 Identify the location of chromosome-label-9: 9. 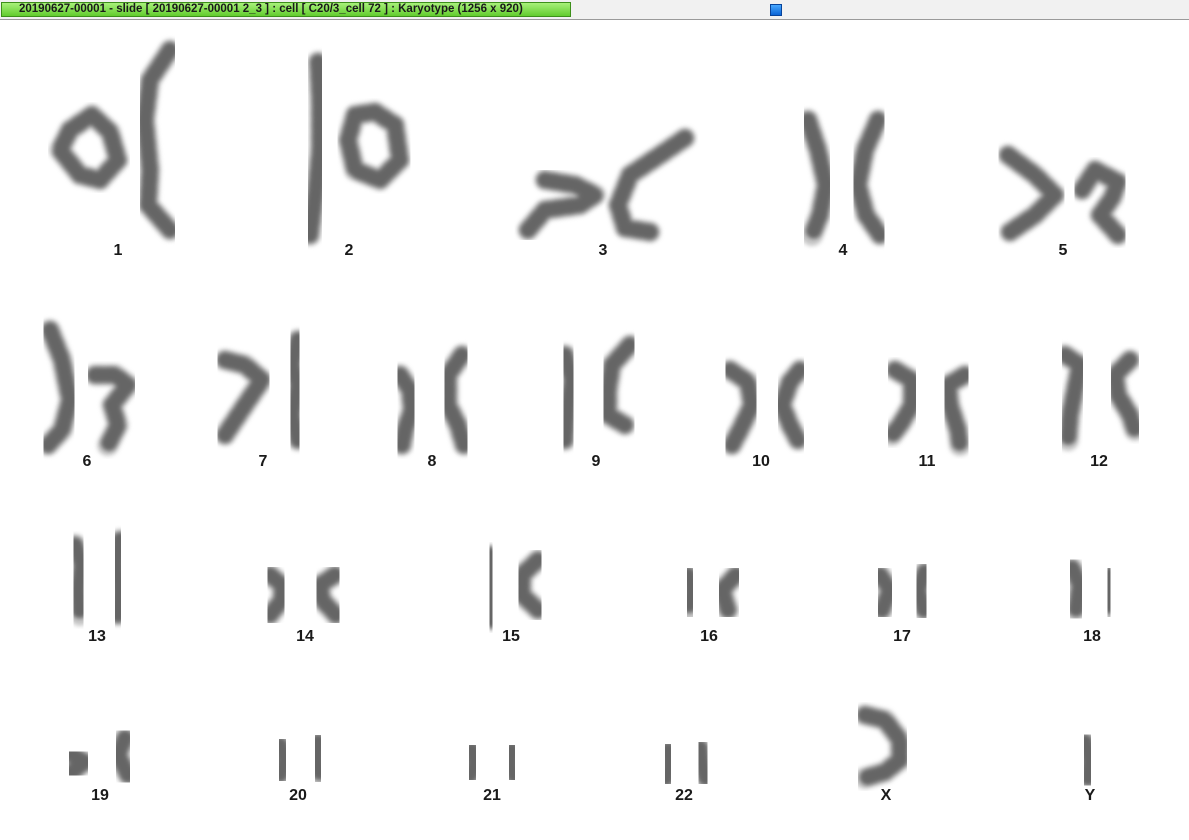
(596, 461).